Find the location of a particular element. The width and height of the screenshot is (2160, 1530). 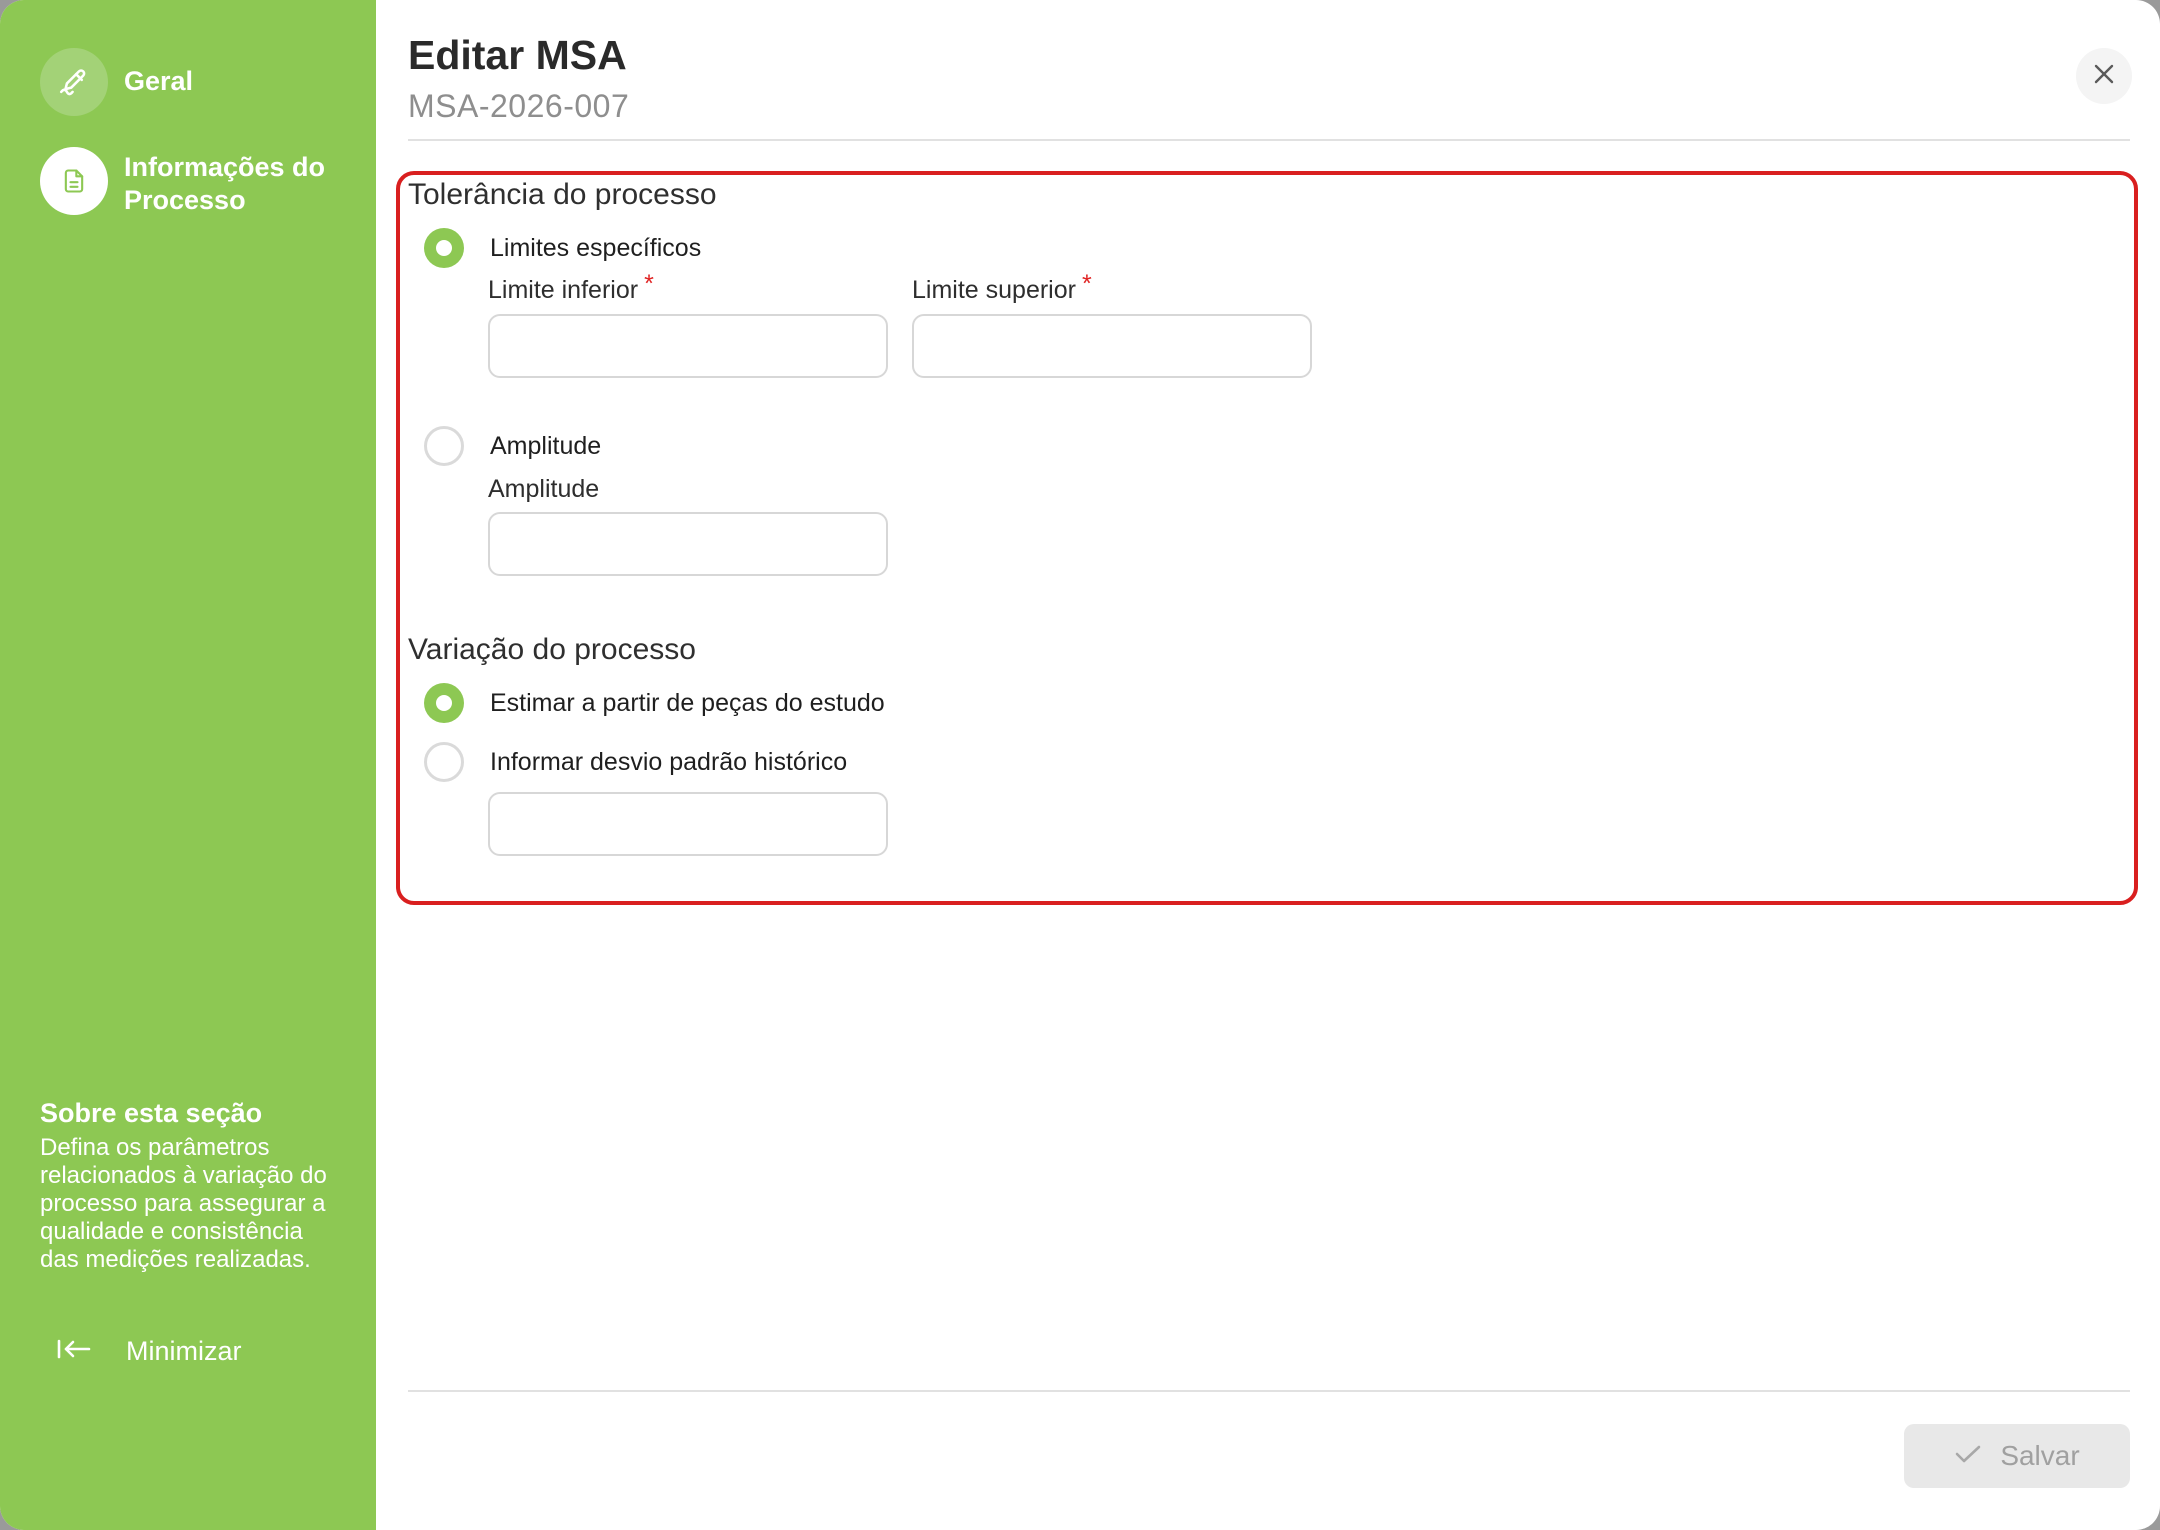

tolerance-section-title: Tolerância do processo is located at coordinates (562, 194).